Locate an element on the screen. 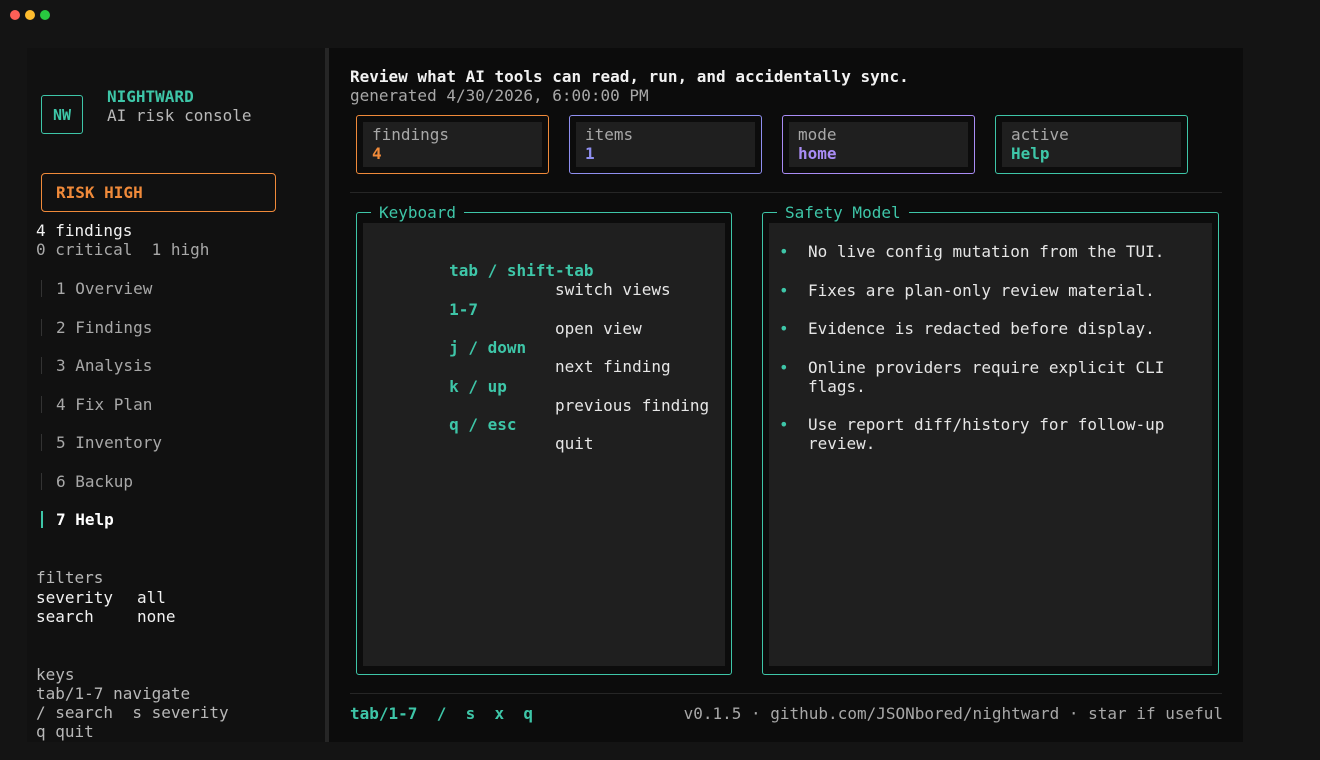 This screenshot has height=760, width=1320. nav-item-overview: 1 Overview is located at coordinates (96, 288).